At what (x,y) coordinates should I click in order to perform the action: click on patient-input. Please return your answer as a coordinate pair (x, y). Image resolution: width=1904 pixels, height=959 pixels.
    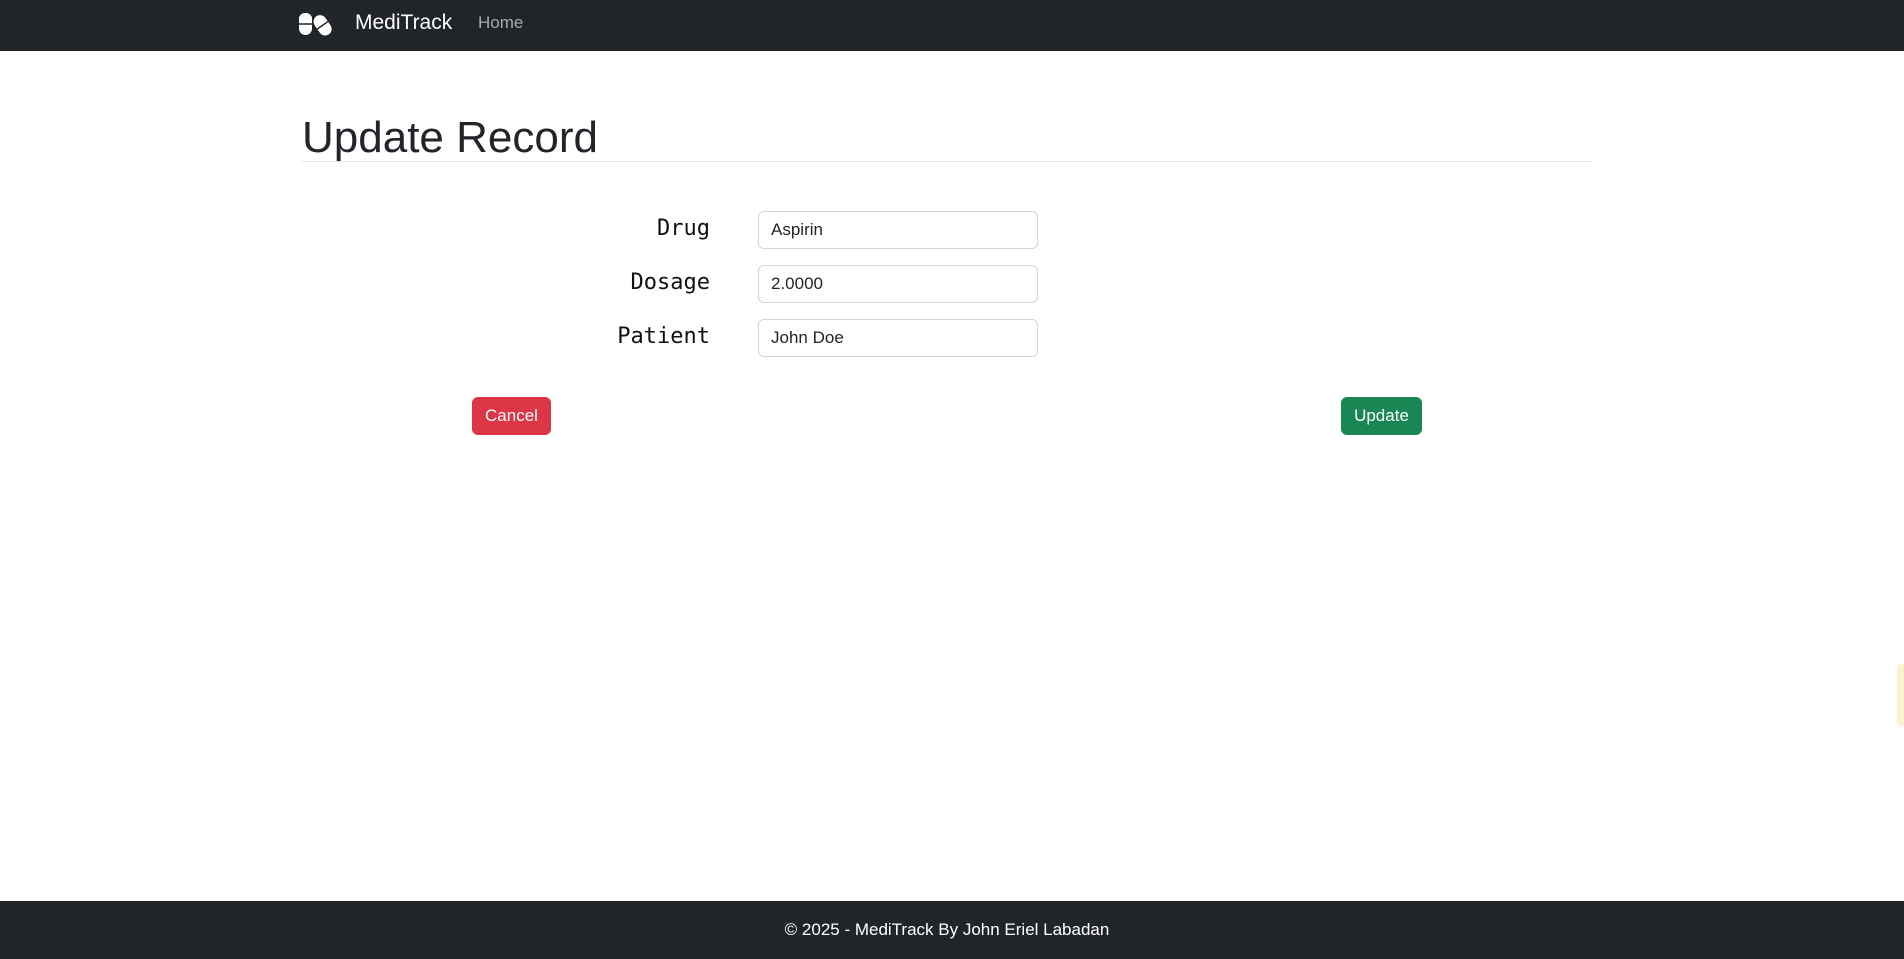
    Looking at the image, I should click on (898, 338).